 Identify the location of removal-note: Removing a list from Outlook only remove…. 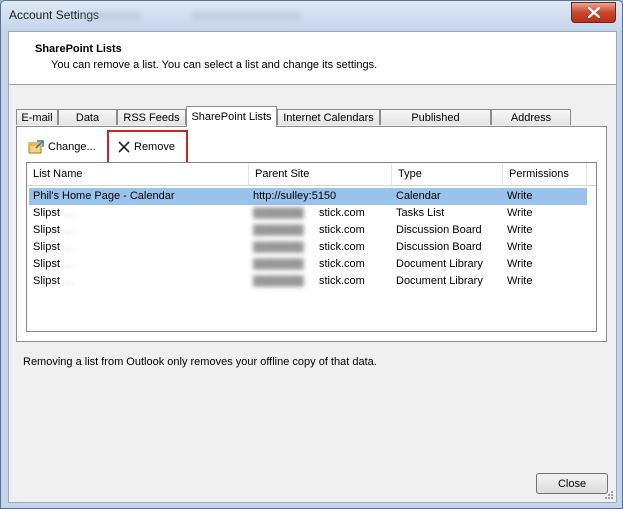
(200, 362).